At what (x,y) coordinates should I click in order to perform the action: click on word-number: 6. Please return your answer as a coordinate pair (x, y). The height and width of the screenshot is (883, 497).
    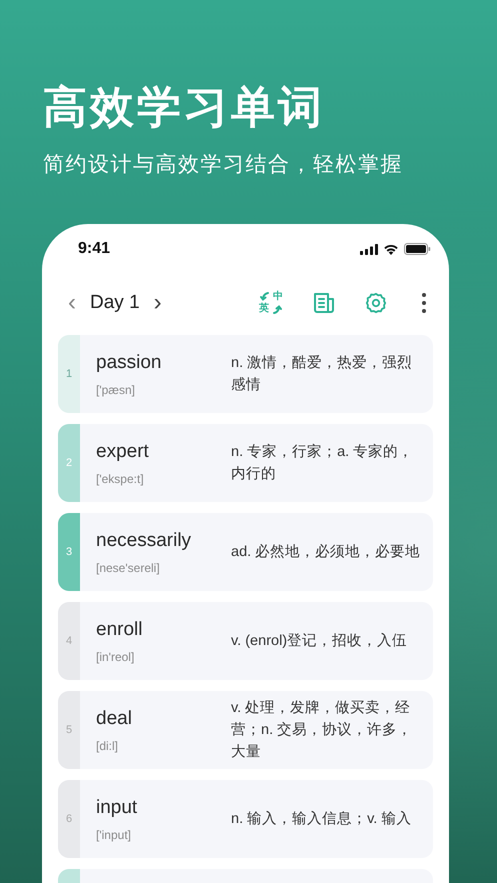
    Looking at the image, I should click on (69, 819).